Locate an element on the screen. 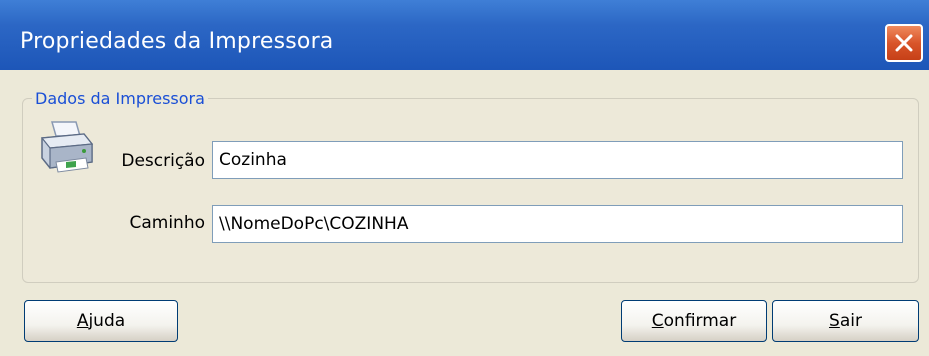 This screenshot has width=929, height=356. confirmar-button: Confirmar is located at coordinates (694, 321).